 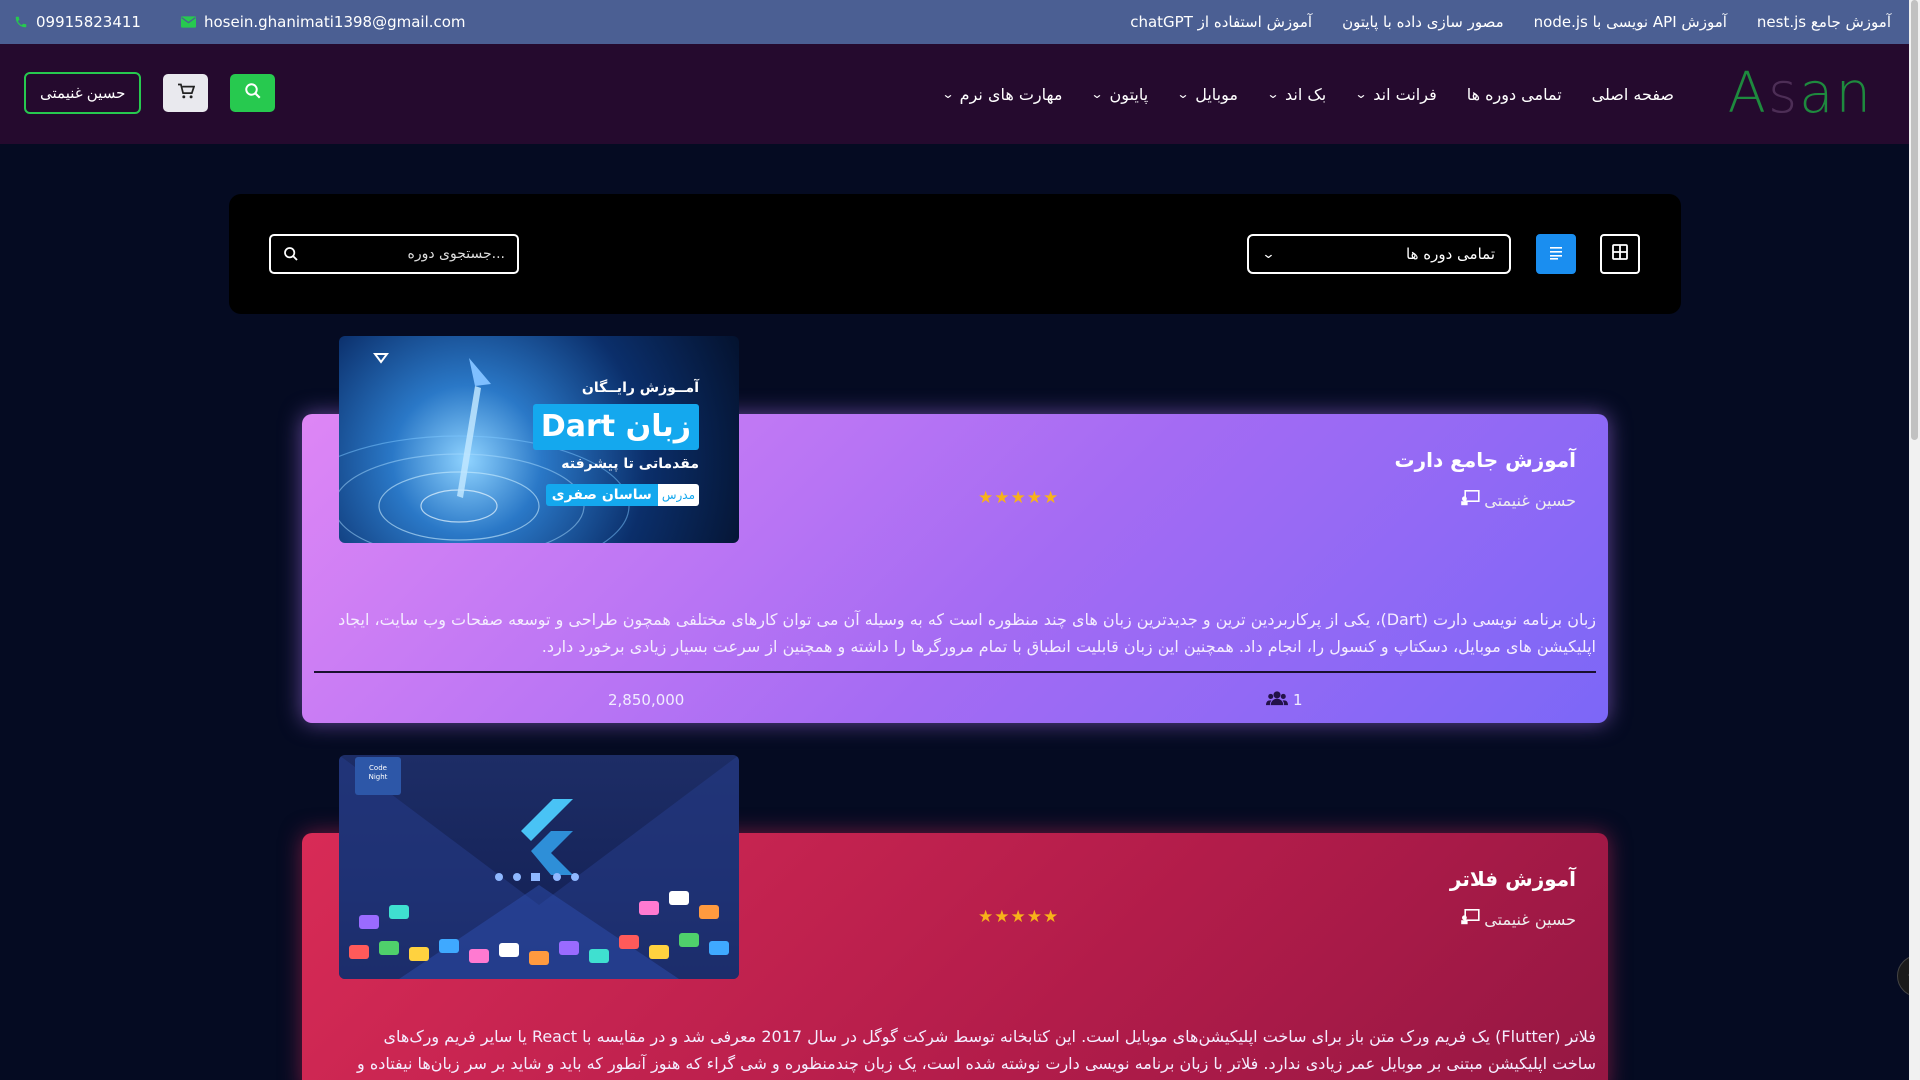 I want to click on user-account-button: حسین غنیمتی, so click(x=83, y=93).